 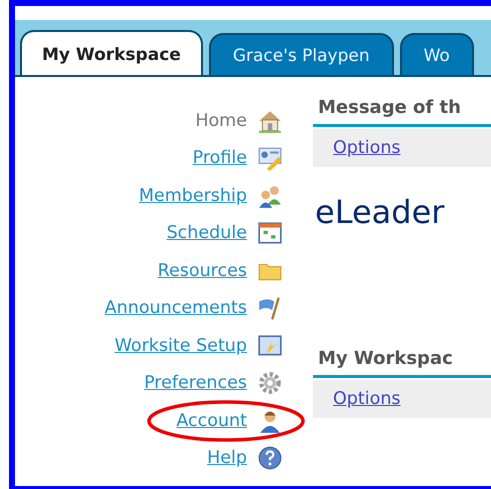 I want to click on gear-icon, so click(x=270, y=383).